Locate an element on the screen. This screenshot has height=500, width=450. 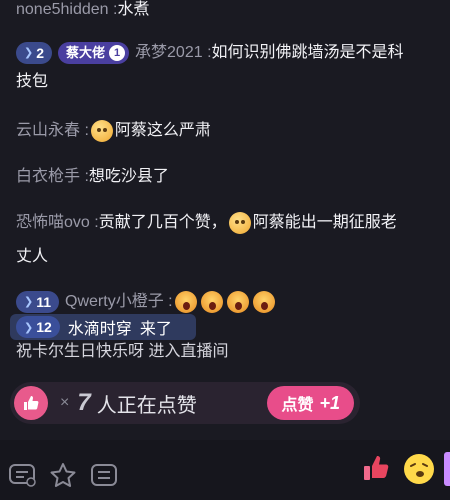
chat-text: 丈人 is located at coordinates (32, 256).